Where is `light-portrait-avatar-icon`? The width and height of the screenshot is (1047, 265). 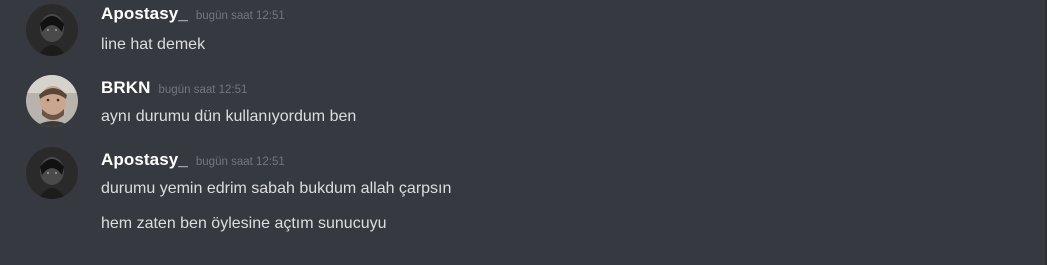
light-portrait-avatar-icon is located at coordinates (52, 101).